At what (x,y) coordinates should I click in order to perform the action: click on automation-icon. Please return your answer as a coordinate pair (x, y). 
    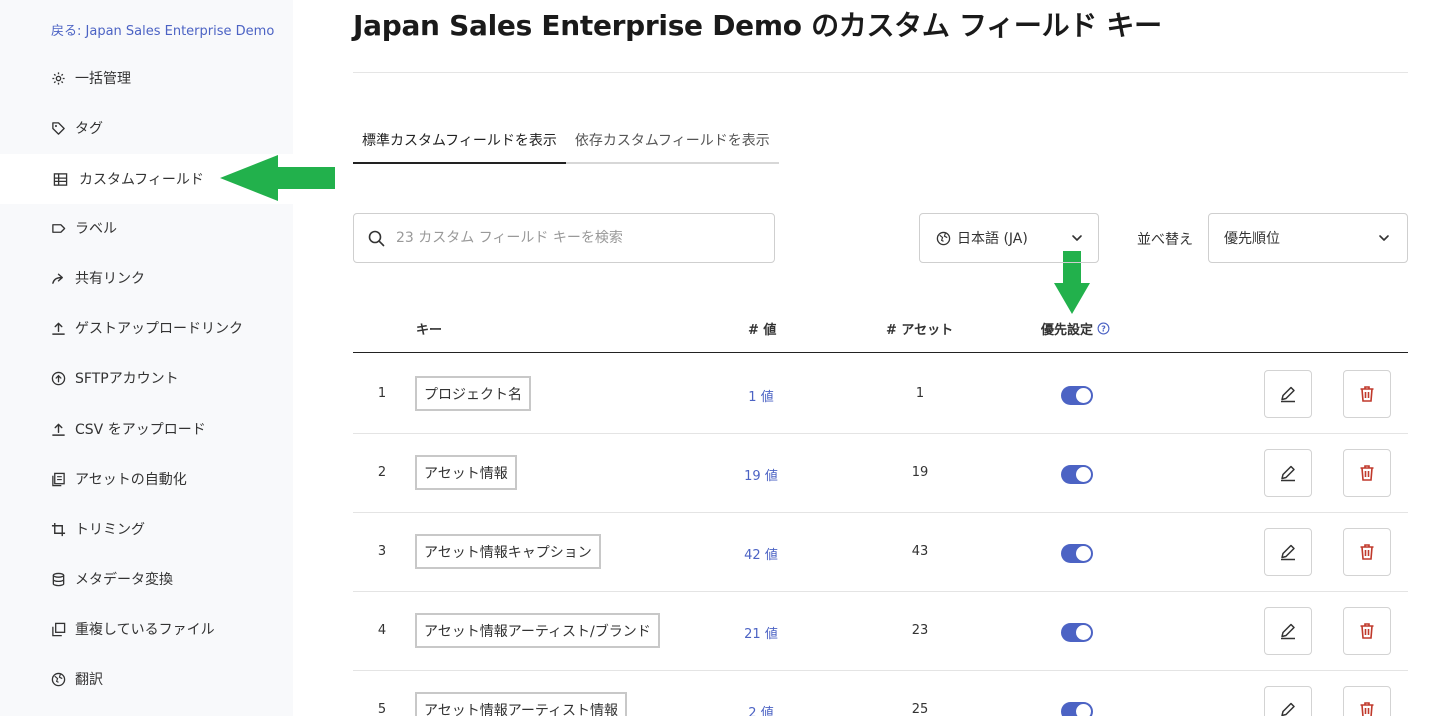
    Looking at the image, I should click on (58, 479).